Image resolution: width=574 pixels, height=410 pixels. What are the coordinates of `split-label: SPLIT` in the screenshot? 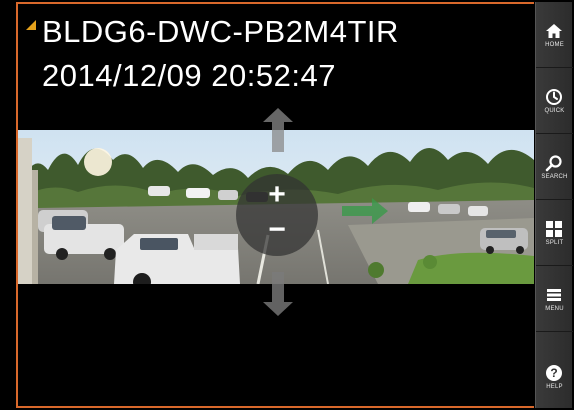 It's located at (554, 243).